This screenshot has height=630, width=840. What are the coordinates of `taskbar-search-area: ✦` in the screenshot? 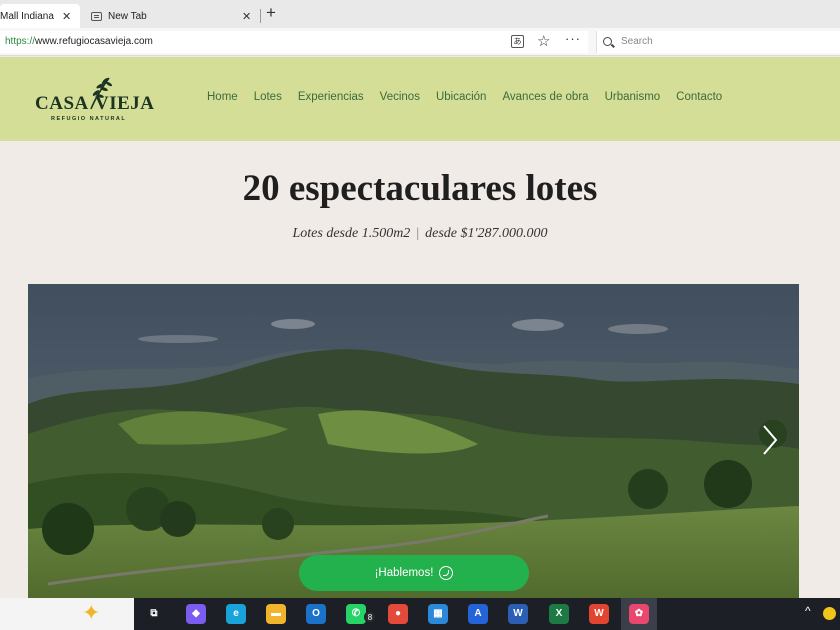 It's located at (67, 614).